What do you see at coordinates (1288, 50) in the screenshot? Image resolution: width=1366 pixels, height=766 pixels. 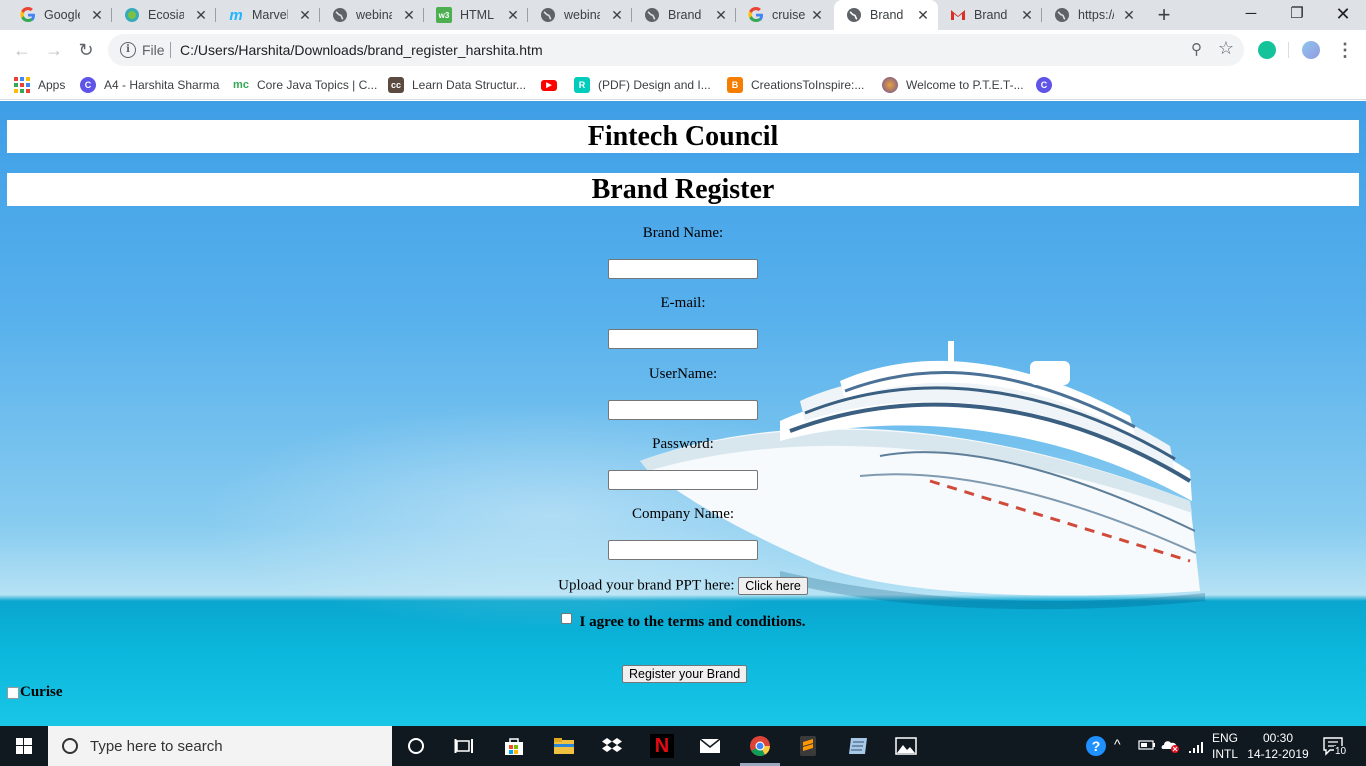 I see `toolbar-divider` at bounding box center [1288, 50].